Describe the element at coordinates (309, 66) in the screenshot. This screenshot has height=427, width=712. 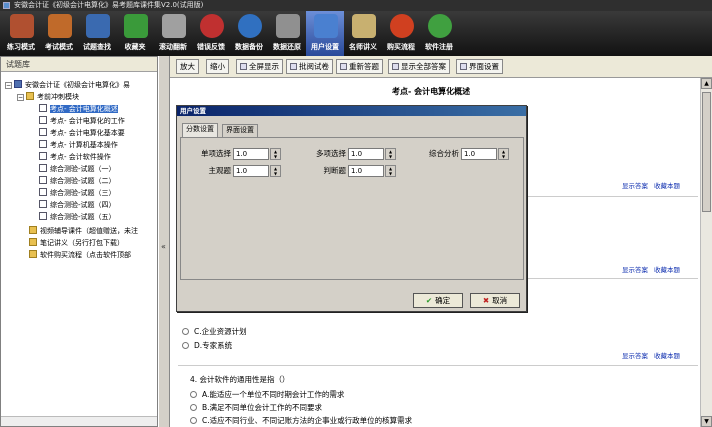
I see `grade-paper-button: 批阅试卷` at that location.